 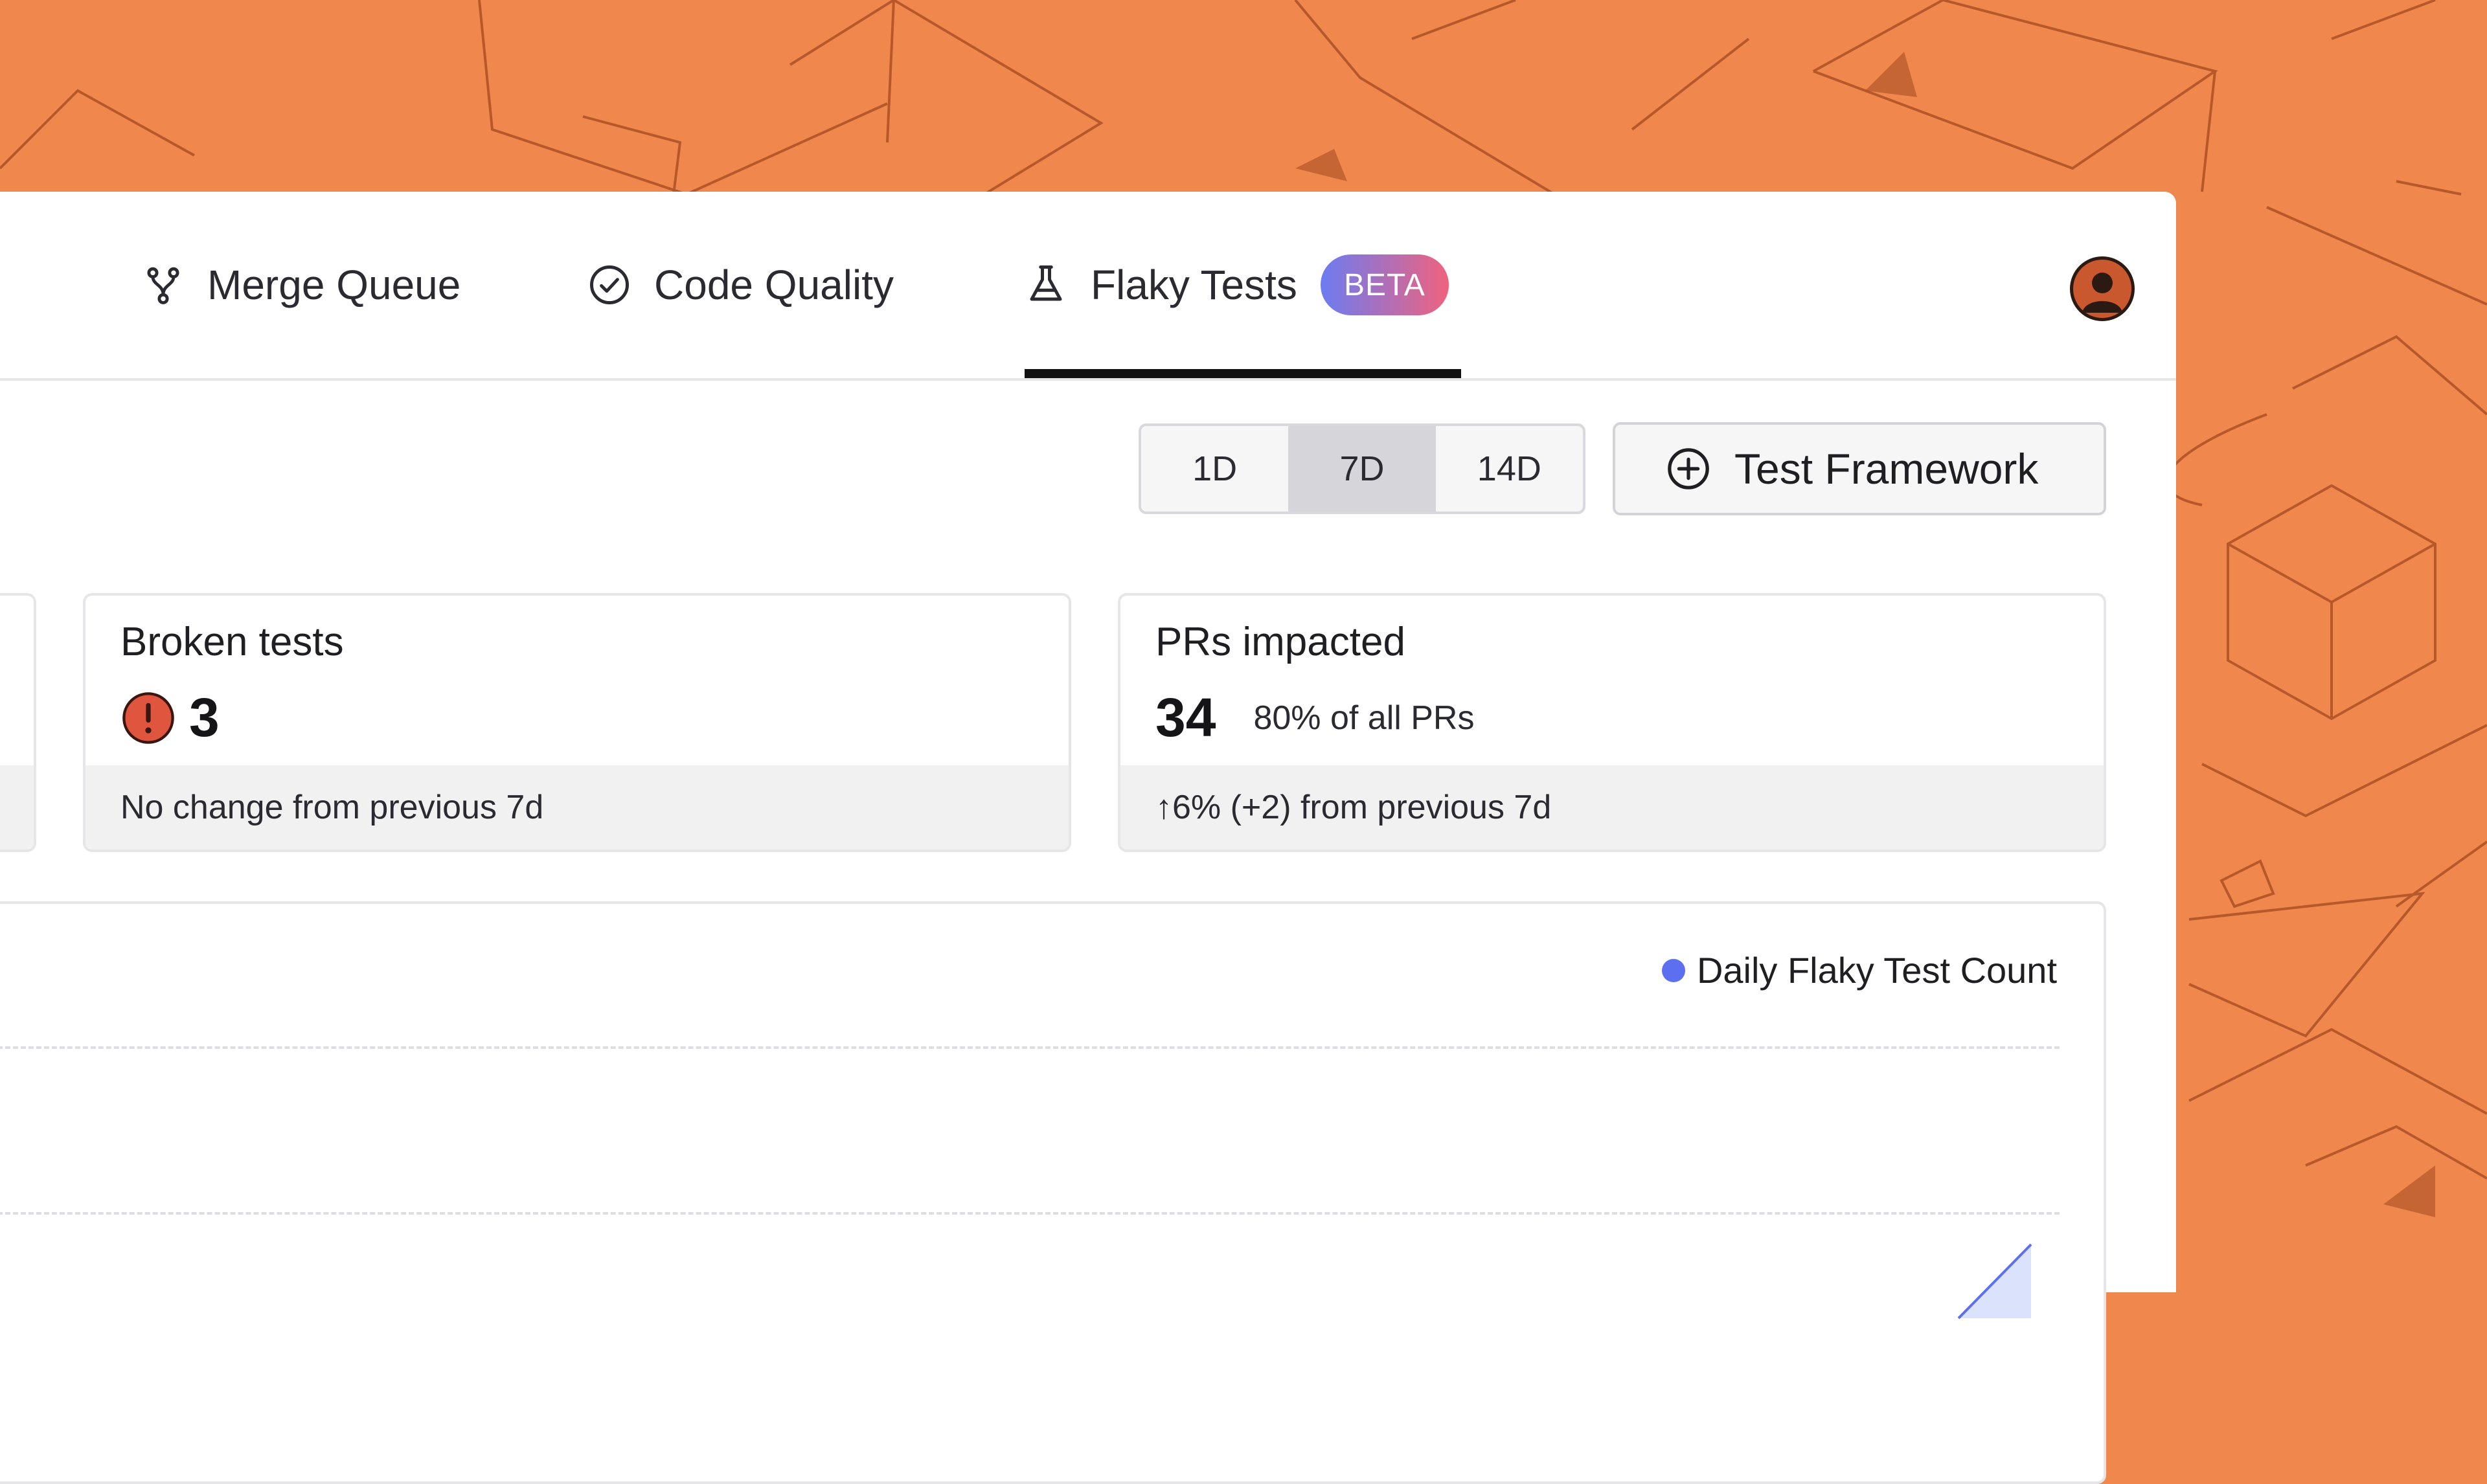 What do you see at coordinates (148, 717) in the screenshot?
I see `error-icon` at bounding box center [148, 717].